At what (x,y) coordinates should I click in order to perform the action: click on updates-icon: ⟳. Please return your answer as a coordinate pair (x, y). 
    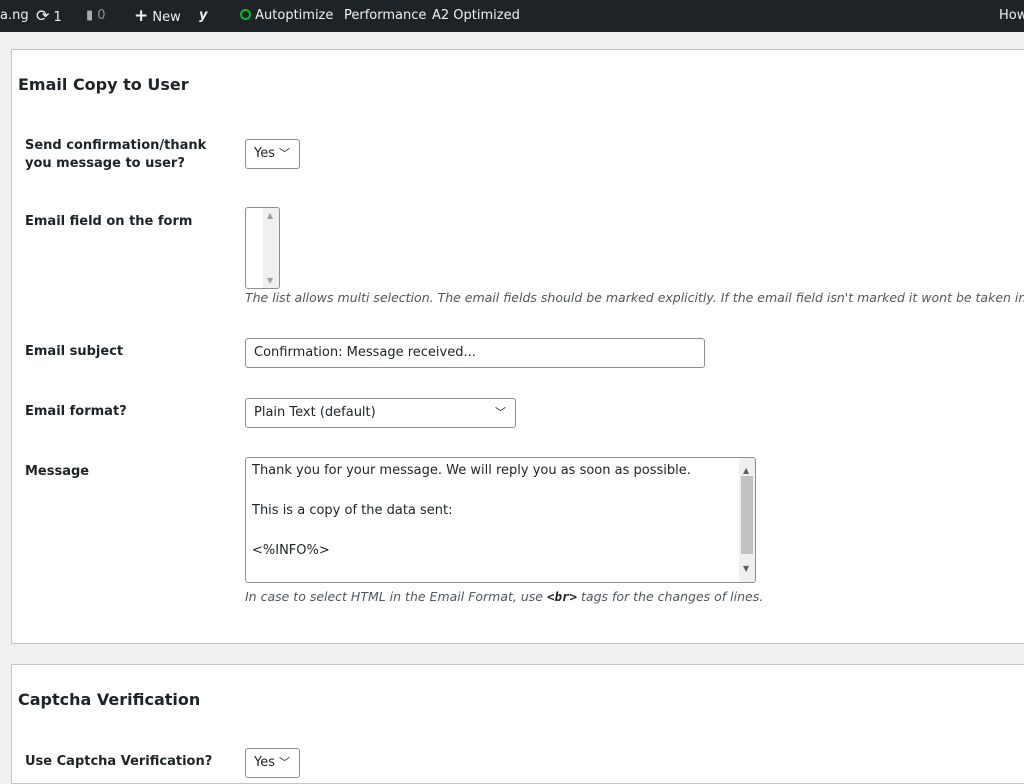
    Looking at the image, I should click on (43, 15).